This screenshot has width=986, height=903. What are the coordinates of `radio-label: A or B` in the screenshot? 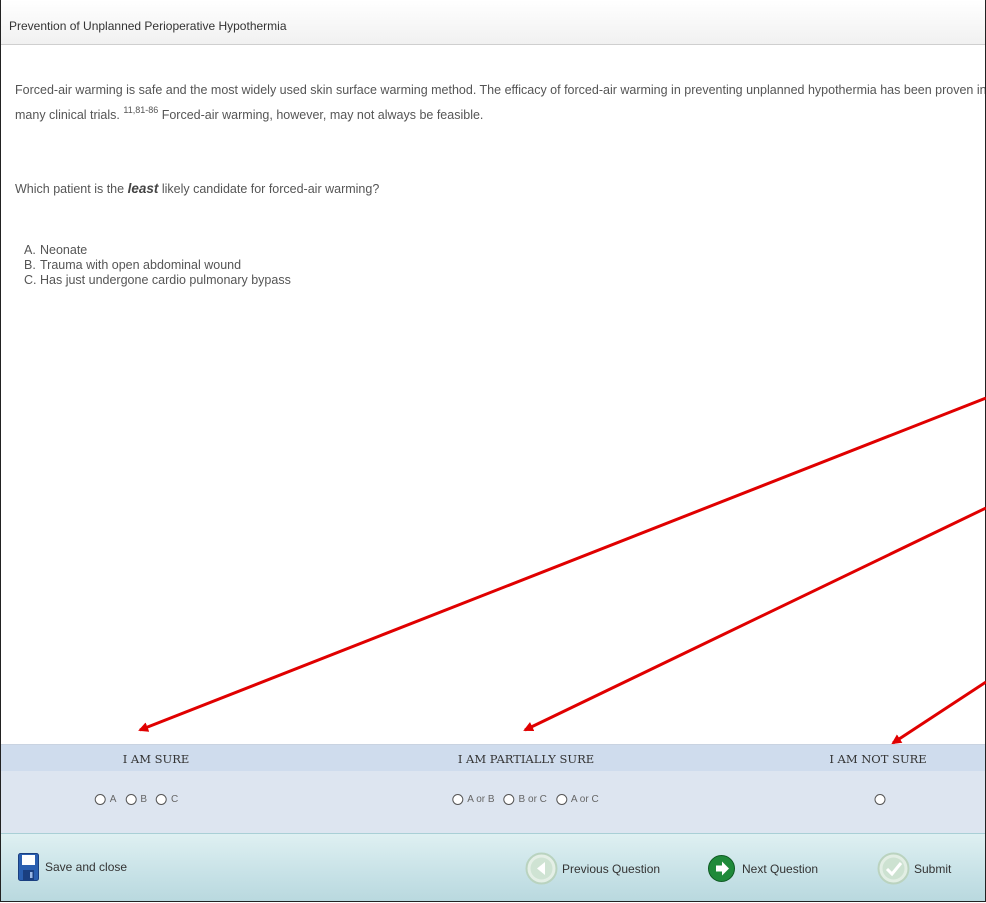 It's located at (481, 799).